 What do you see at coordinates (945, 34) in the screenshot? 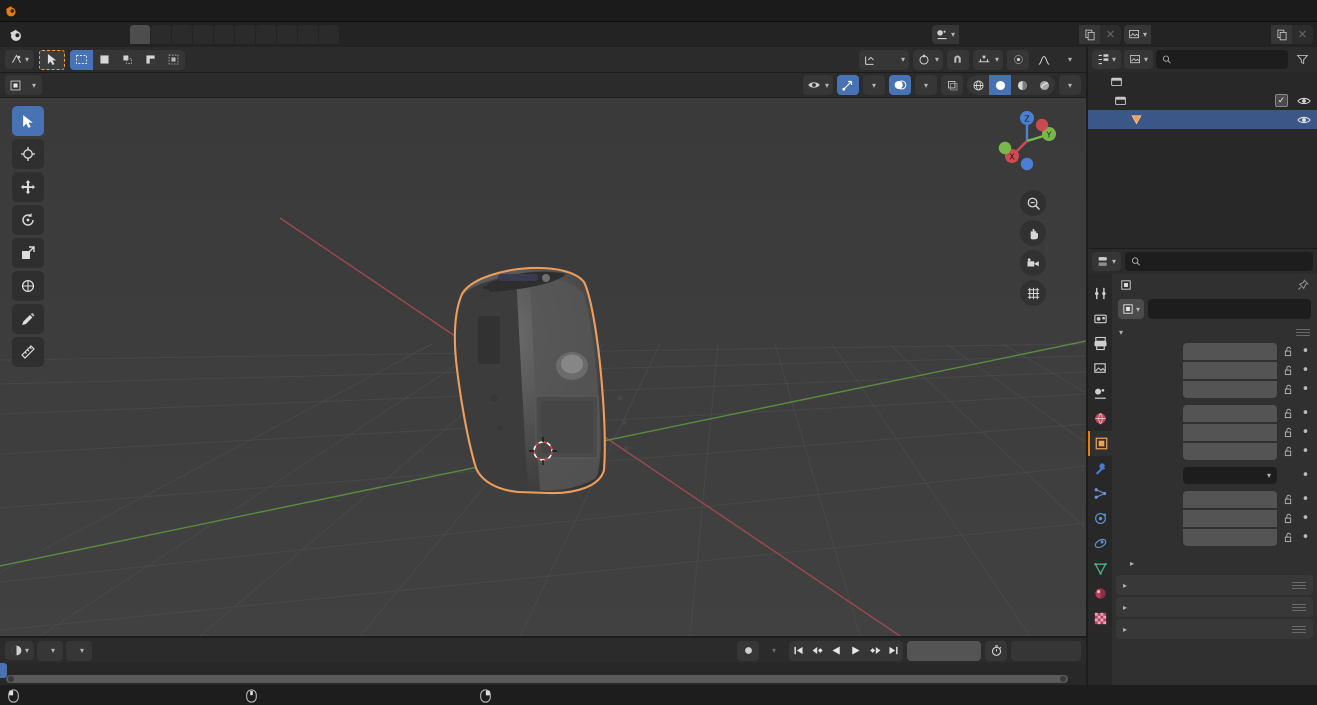
I see `scene-icon: ▾` at bounding box center [945, 34].